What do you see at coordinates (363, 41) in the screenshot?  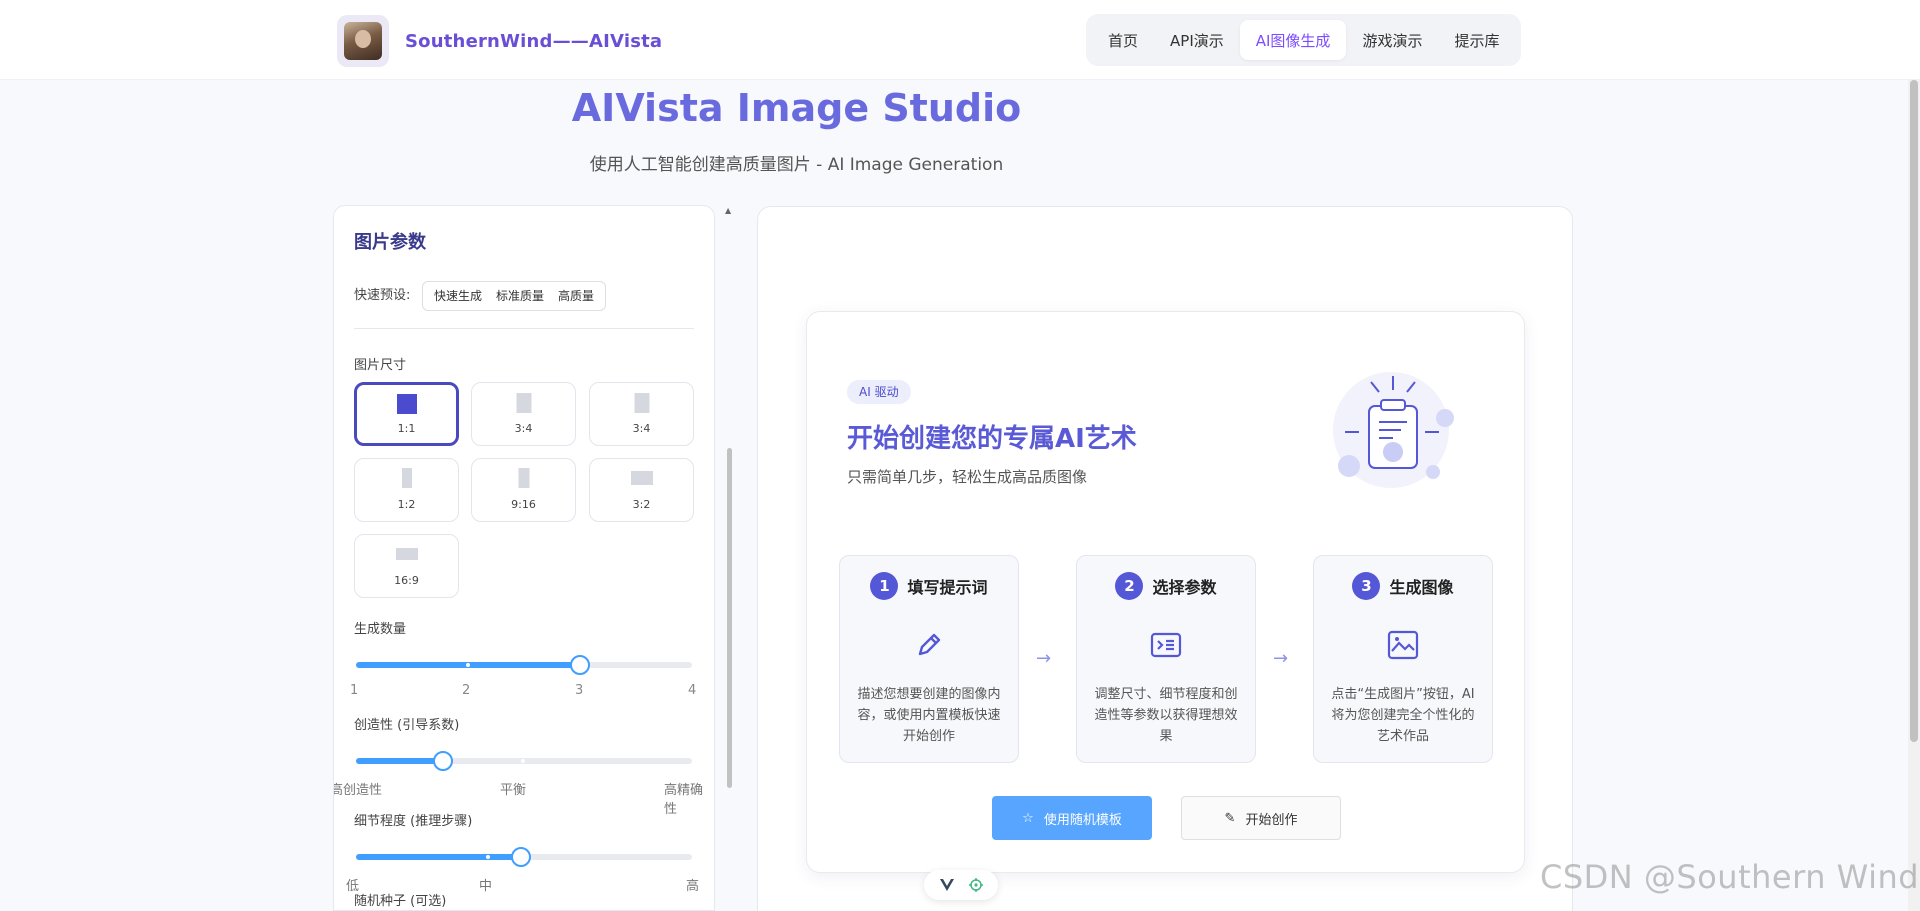 I see `avatar` at bounding box center [363, 41].